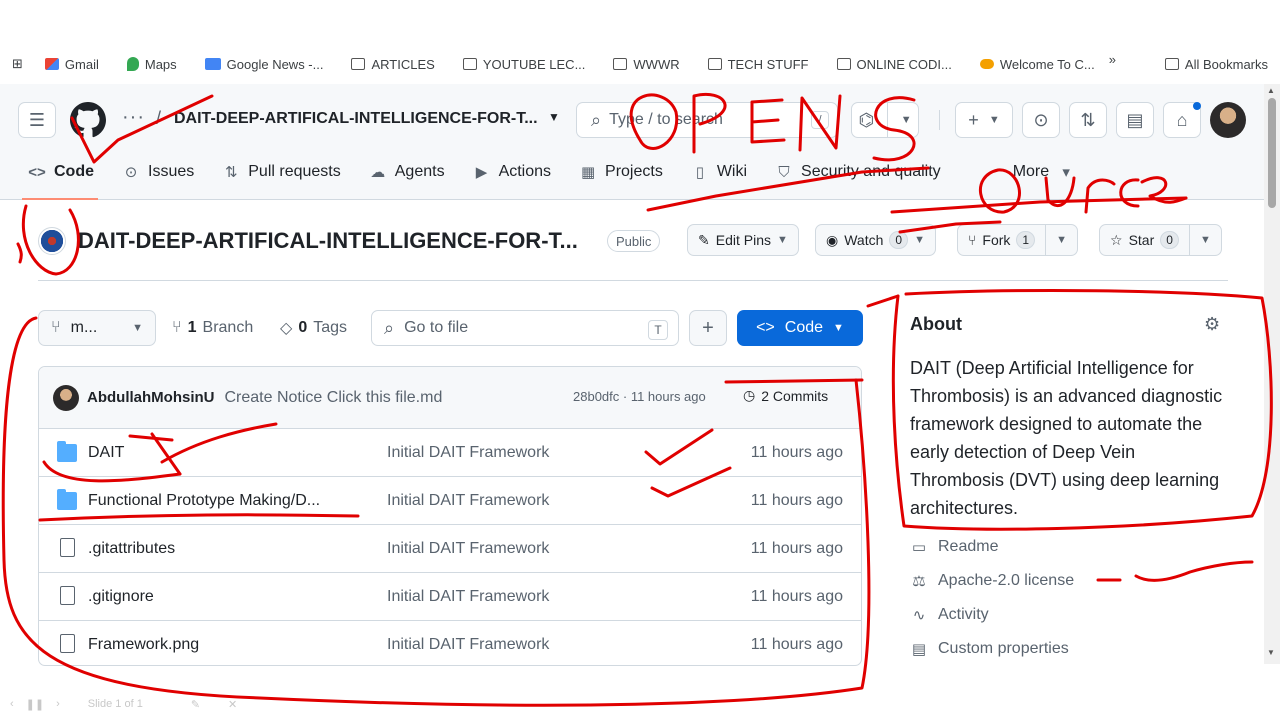 This screenshot has width=1280, height=720. What do you see at coordinates (1271, 90) in the screenshot?
I see `scroll-up-arrow-icon: ▲` at bounding box center [1271, 90].